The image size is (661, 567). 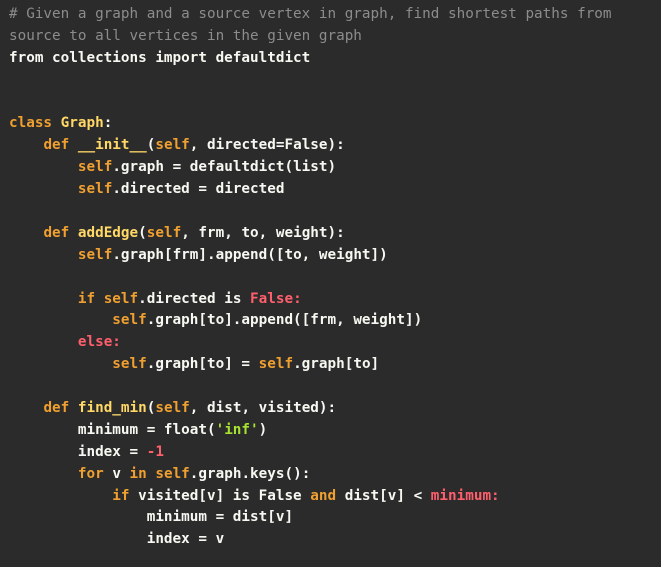 What do you see at coordinates (198, 189) in the screenshot?
I see `code-token: .directed = directed` at bounding box center [198, 189].